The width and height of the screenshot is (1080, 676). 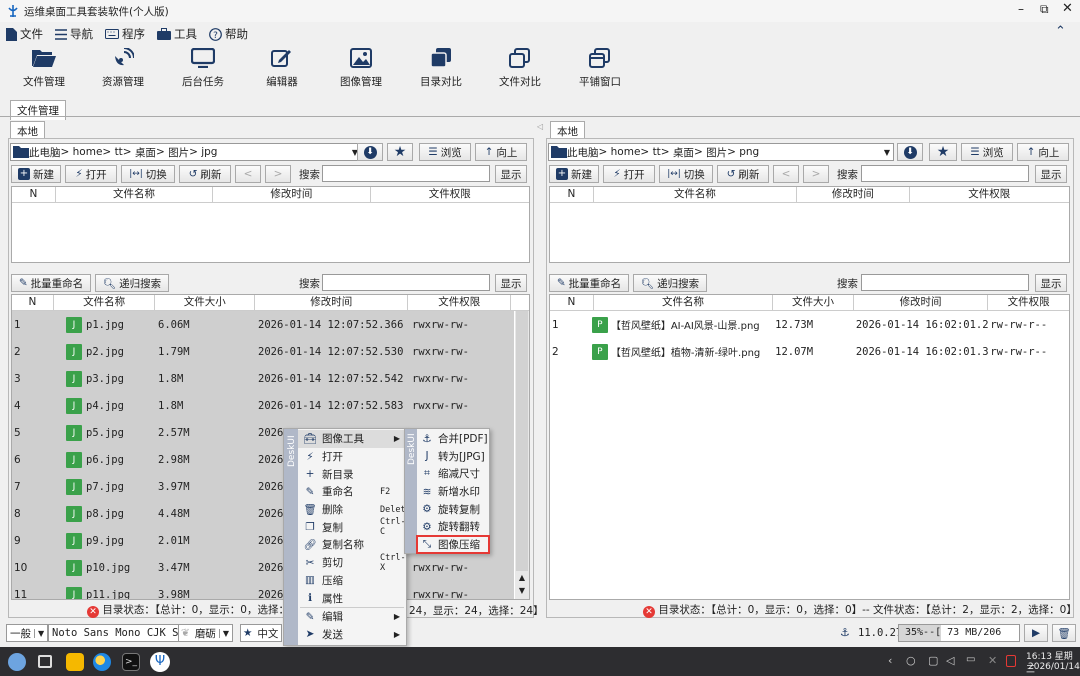 I want to click on multitask-icon, so click(x=45, y=661).